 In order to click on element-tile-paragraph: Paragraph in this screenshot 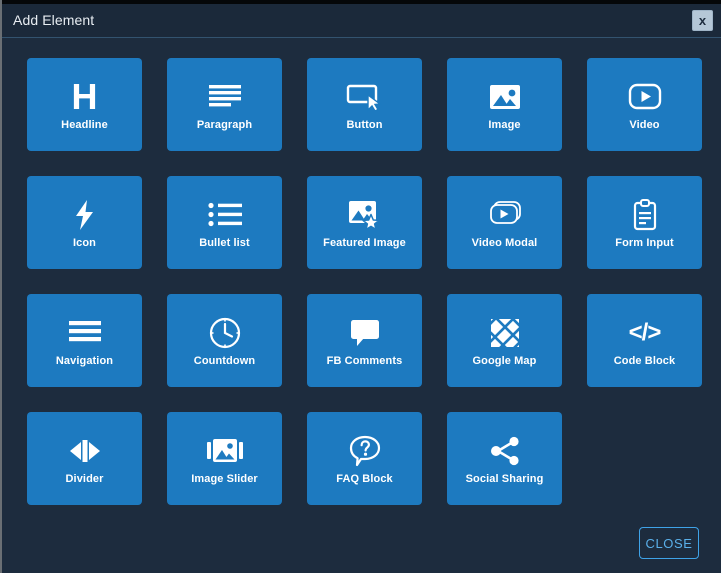, I will do `click(224, 104)`.